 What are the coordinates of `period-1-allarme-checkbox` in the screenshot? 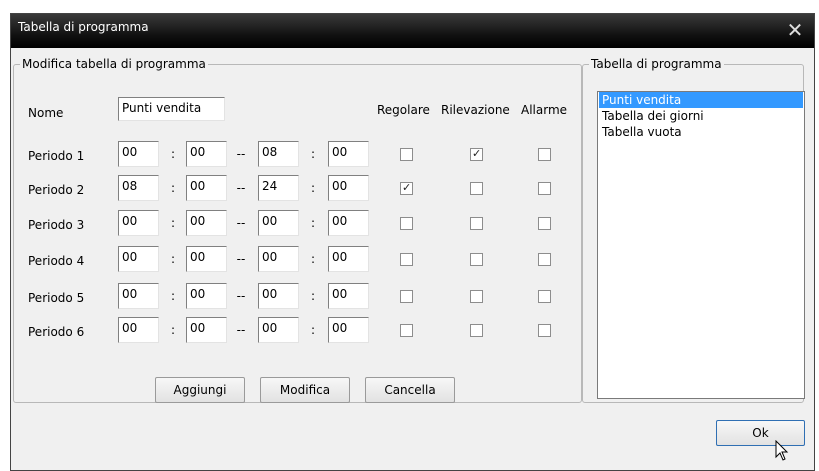 It's located at (544, 154).